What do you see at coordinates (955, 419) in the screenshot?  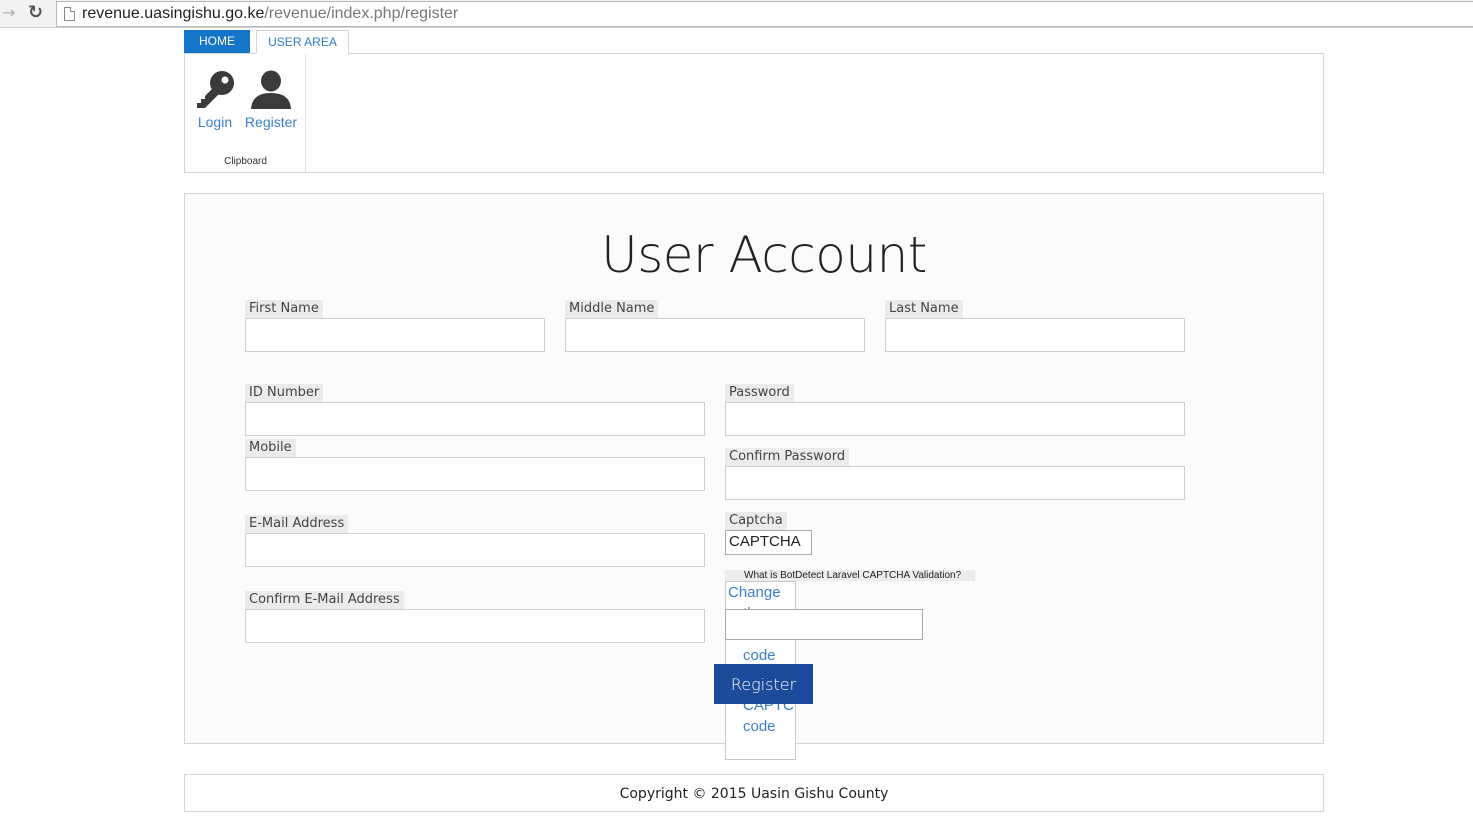 I see `password-input` at bounding box center [955, 419].